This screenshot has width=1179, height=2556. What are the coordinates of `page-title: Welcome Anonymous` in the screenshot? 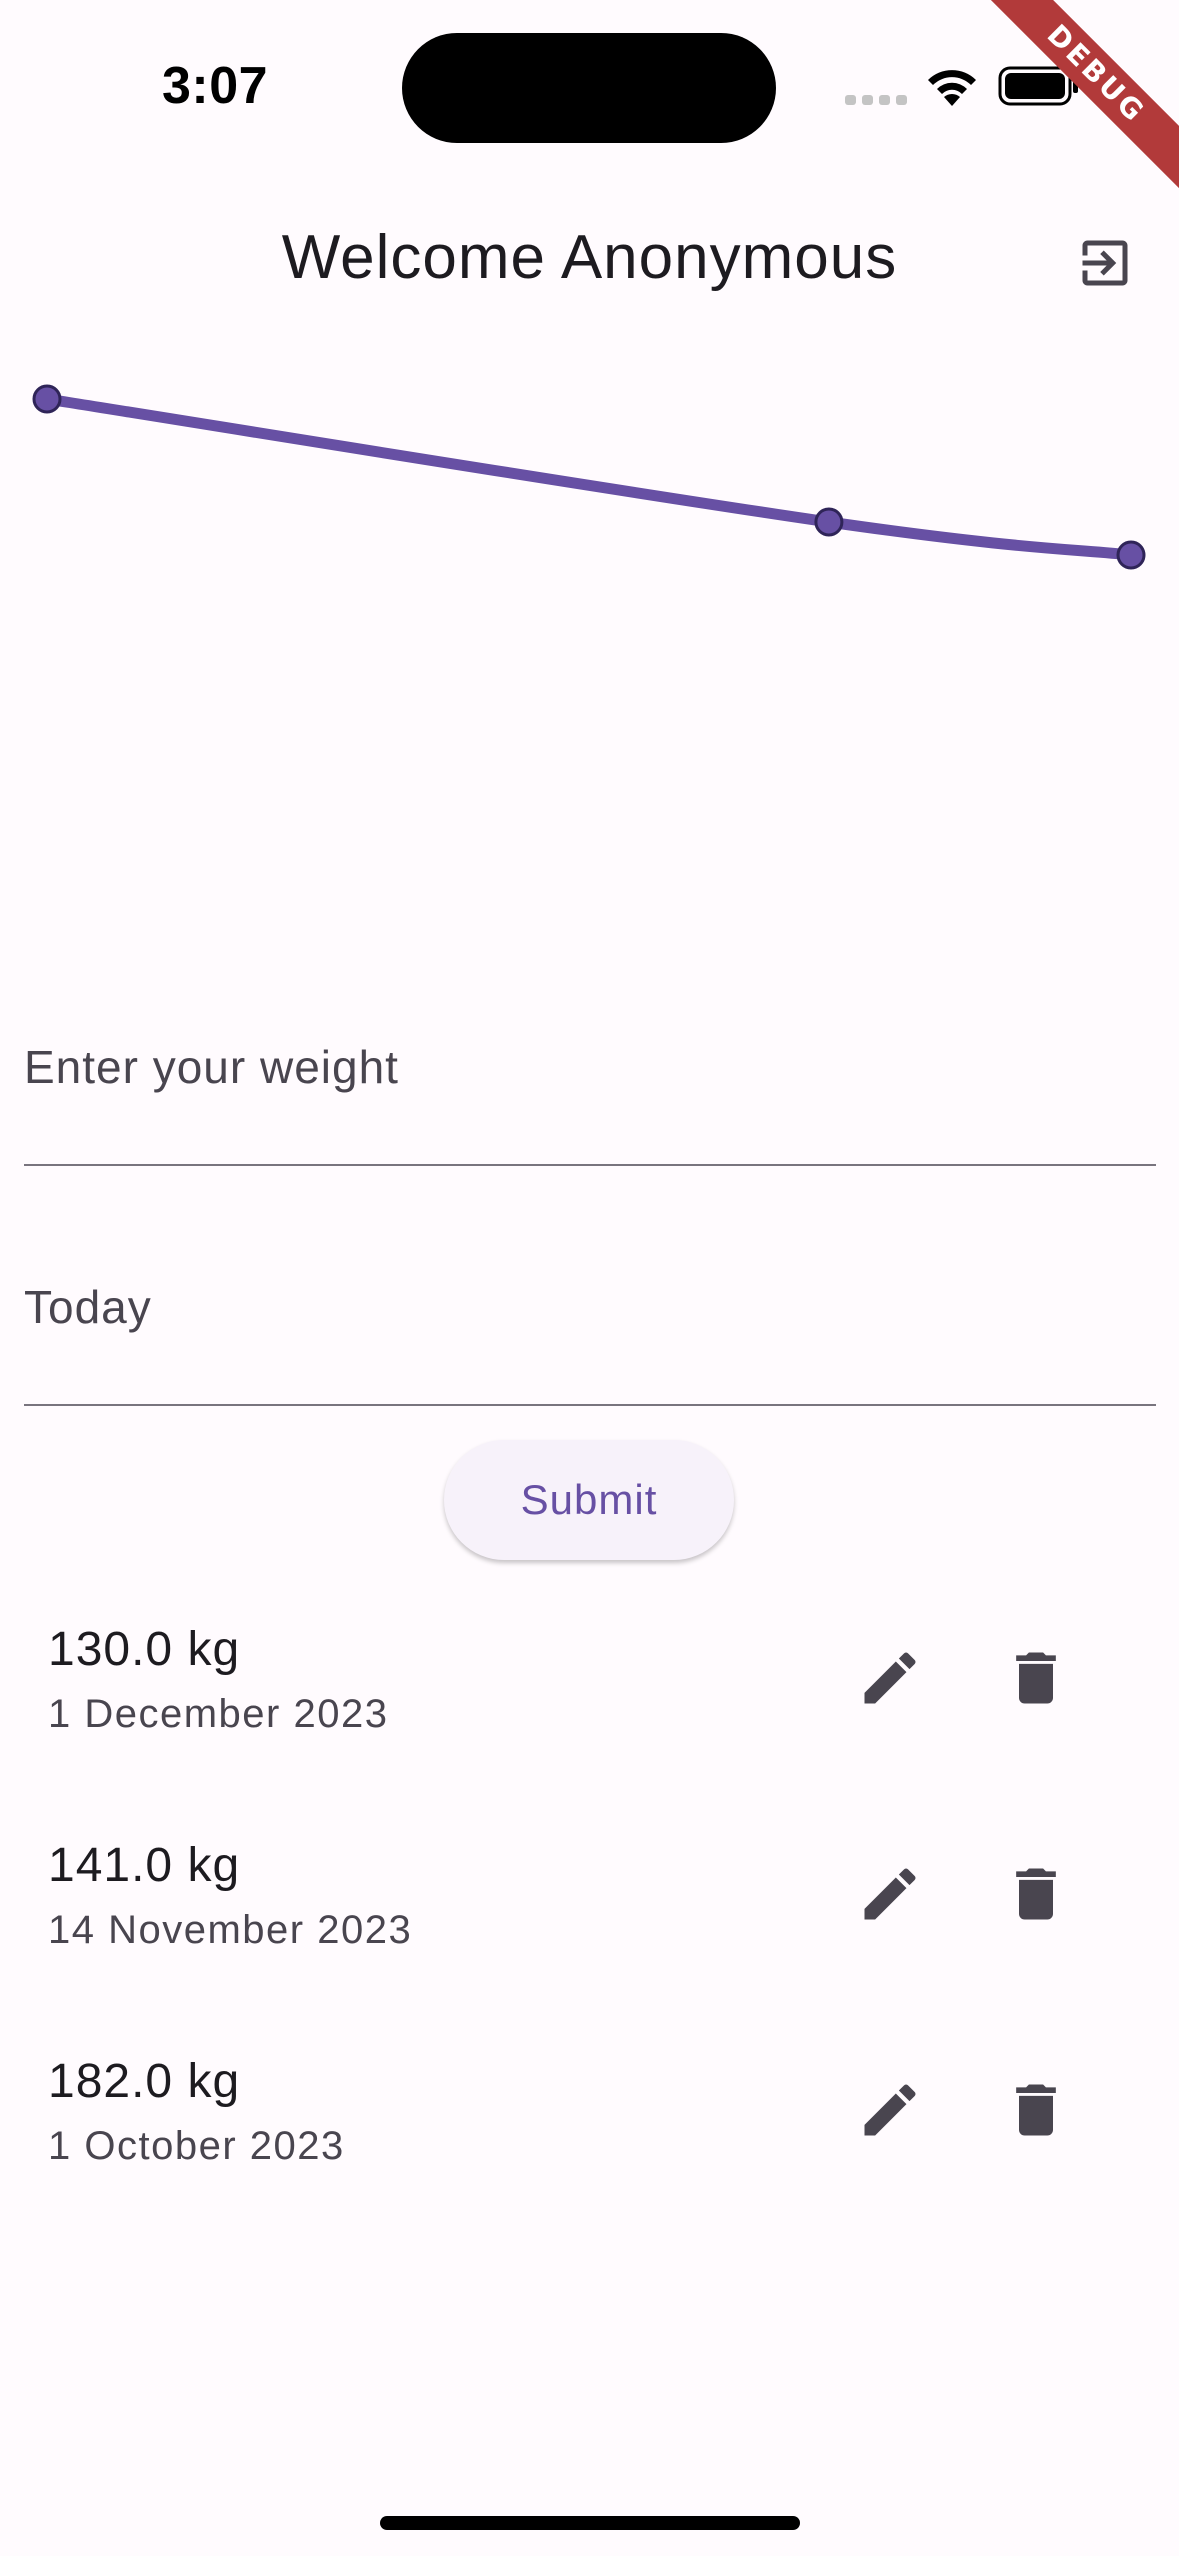 It's located at (589, 257).